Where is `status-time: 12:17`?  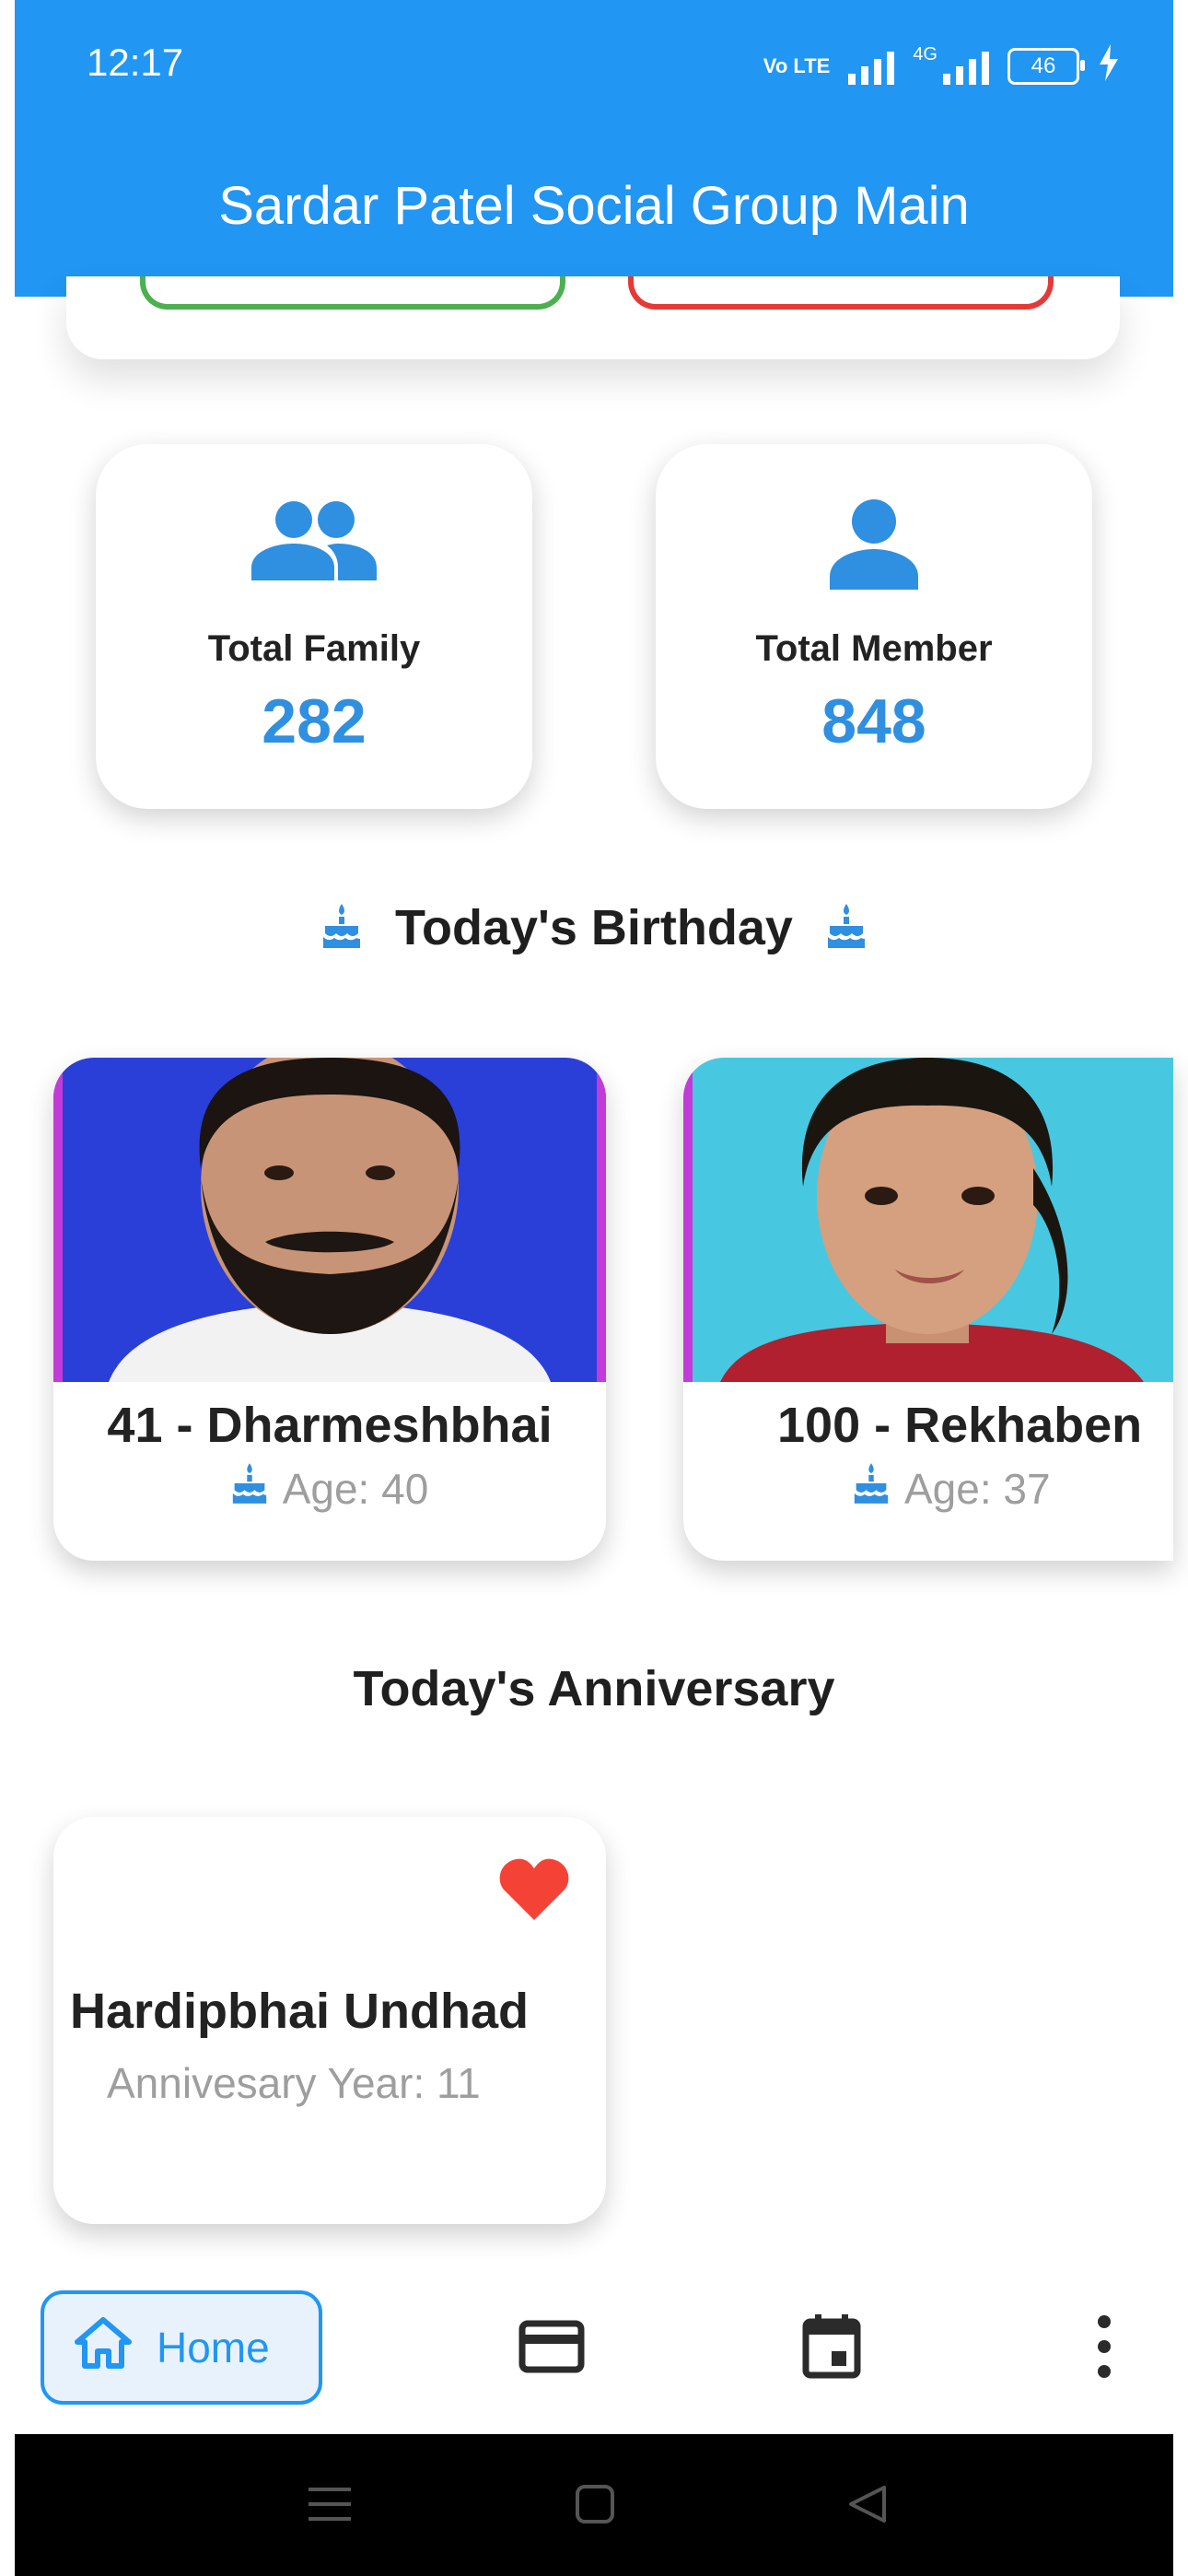 status-time: 12:17 is located at coordinates (135, 63).